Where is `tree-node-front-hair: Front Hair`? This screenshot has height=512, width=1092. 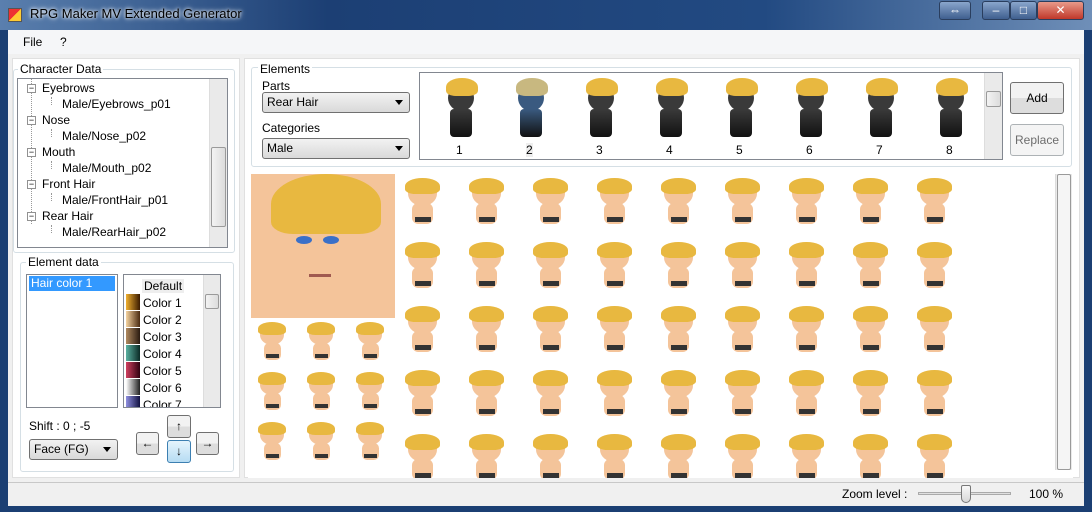 tree-node-front-hair: Front Hair is located at coordinates (68, 184).